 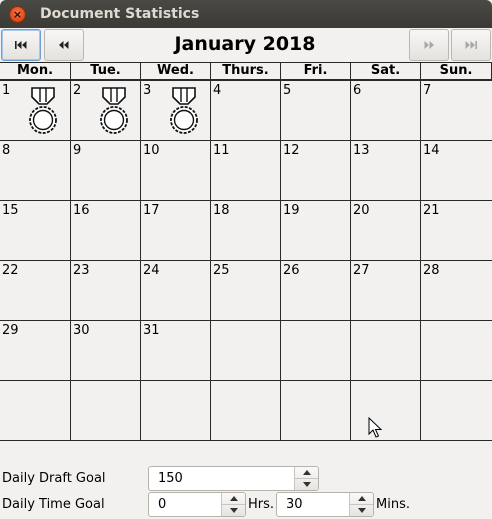 What do you see at coordinates (431, 270) in the screenshot?
I see `day-number: 28` at bounding box center [431, 270].